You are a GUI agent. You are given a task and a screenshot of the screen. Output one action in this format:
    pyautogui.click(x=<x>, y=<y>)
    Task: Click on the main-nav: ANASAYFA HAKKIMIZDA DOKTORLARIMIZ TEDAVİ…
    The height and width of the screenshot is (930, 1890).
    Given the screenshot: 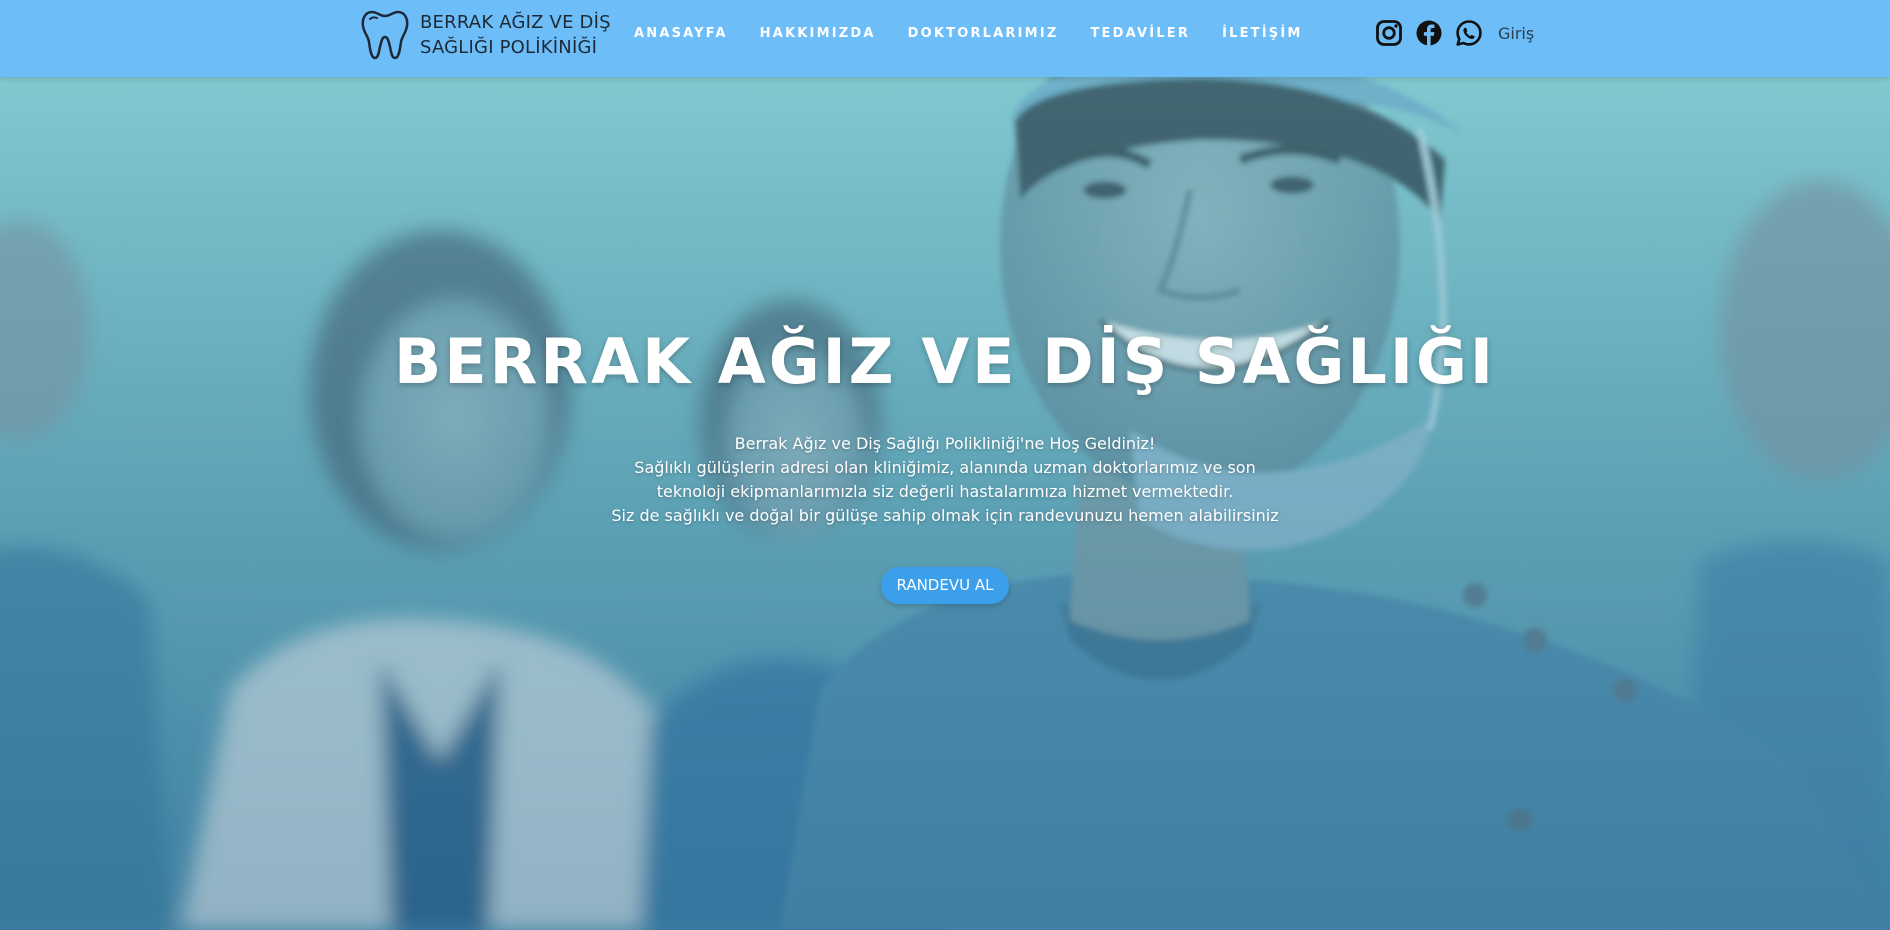 What is the action you would take?
    pyautogui.click(x=984, y=33)
    